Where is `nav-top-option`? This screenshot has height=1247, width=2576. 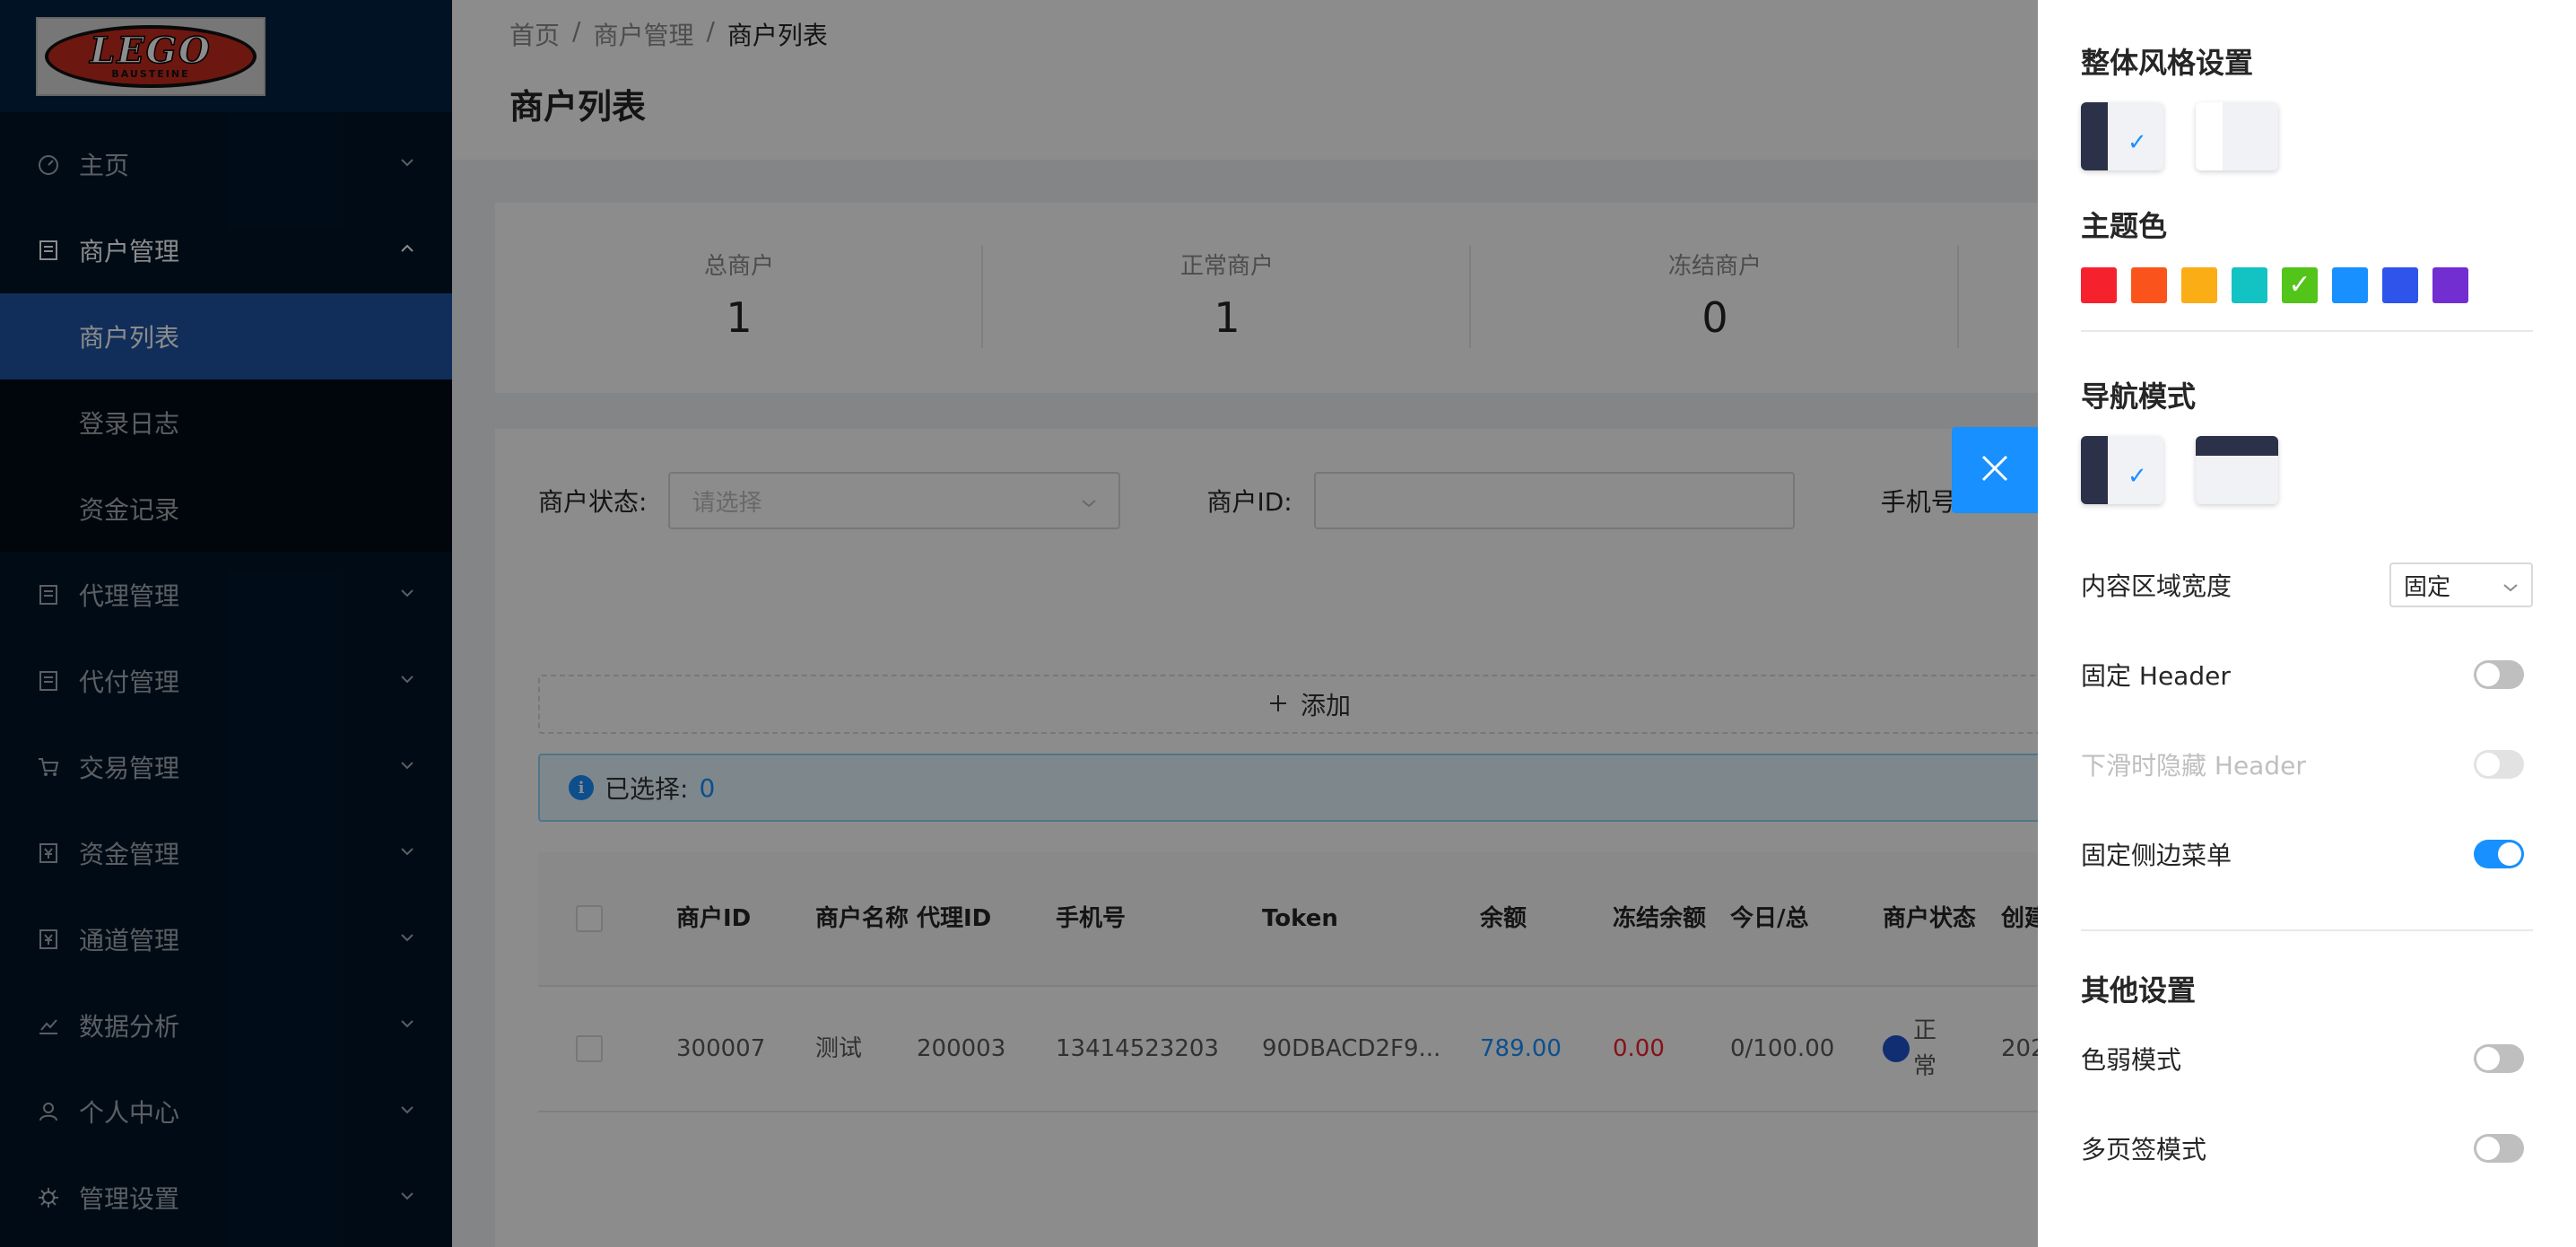 nav-top-option is located at coordinates (2237, 470).